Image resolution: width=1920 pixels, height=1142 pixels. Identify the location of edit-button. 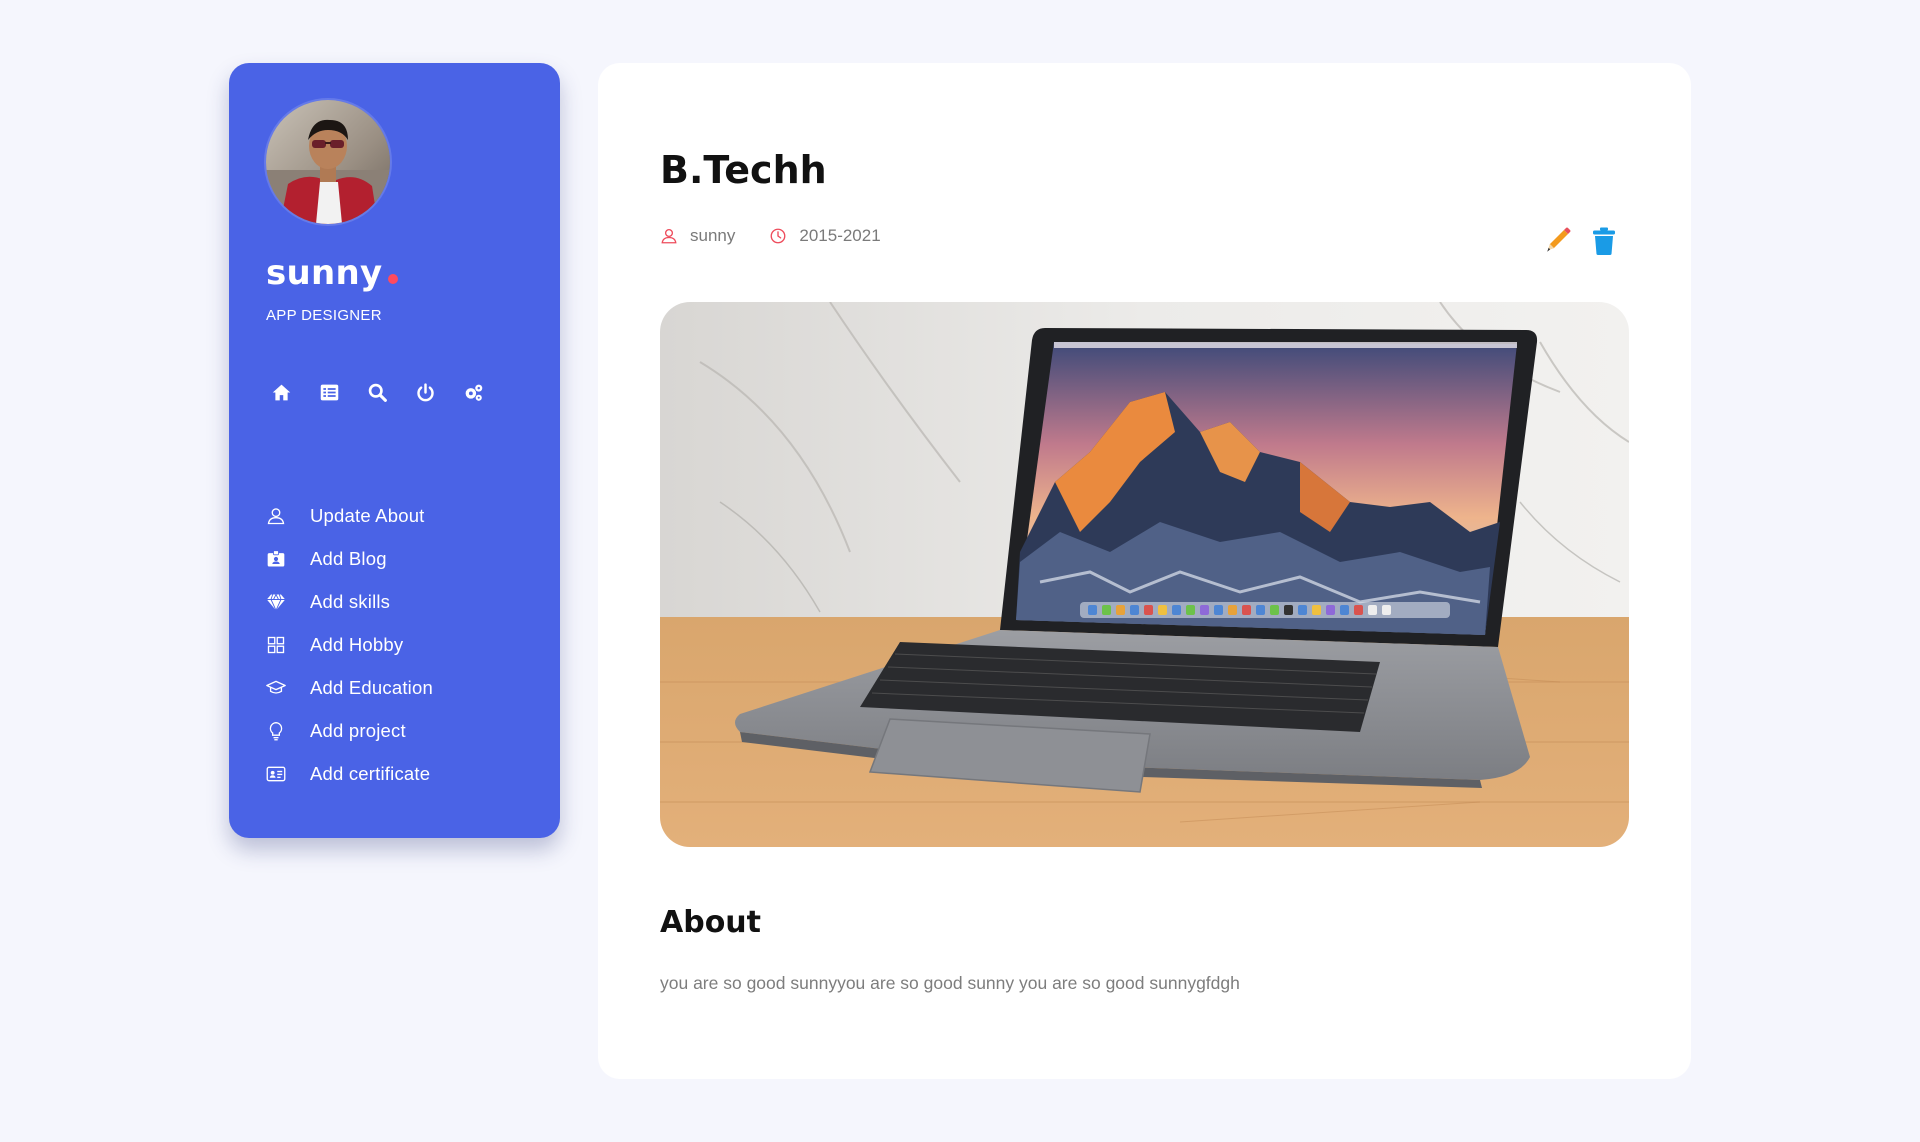
(1558, 241).